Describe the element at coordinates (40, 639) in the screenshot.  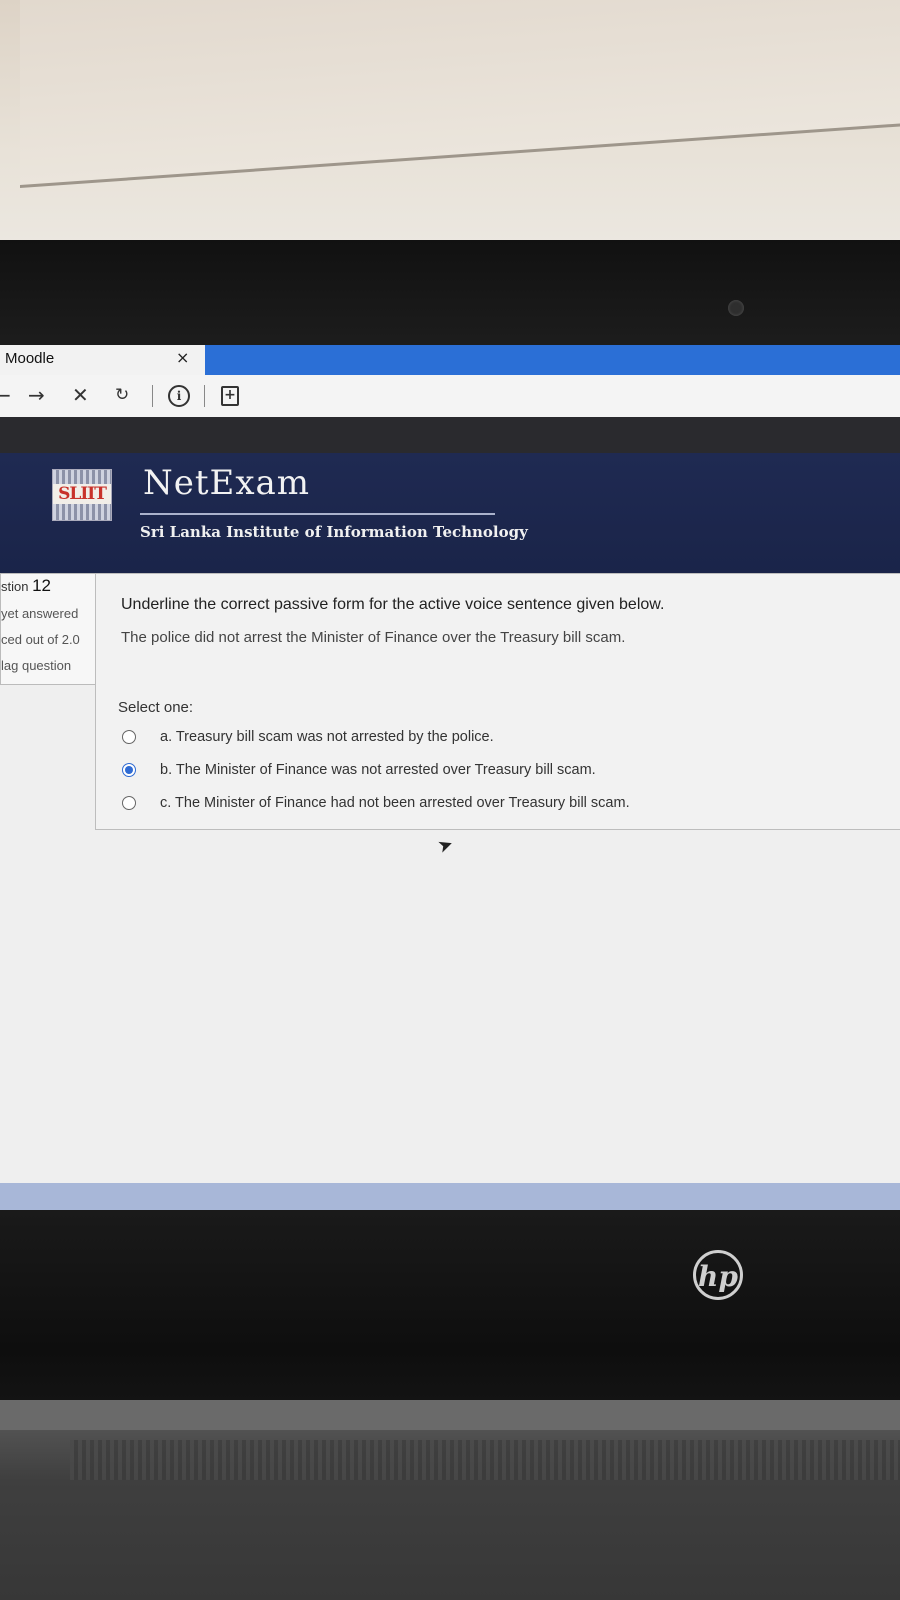
I see `question-grade: ced out of 2.0` at that location.